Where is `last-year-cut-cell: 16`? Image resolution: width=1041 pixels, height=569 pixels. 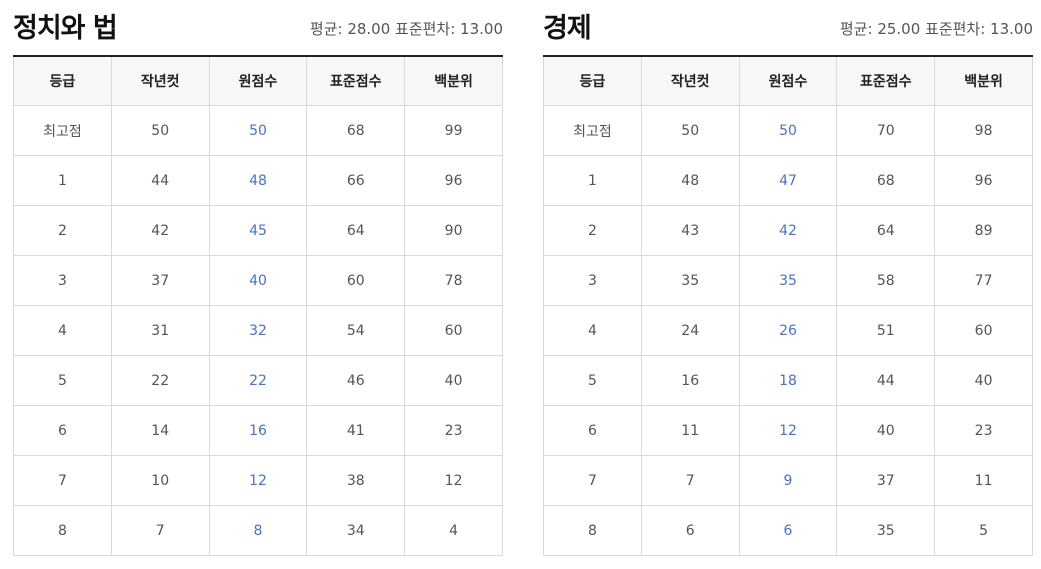
last-year-cut-cell: 16 is located at coordinates (690, 380).